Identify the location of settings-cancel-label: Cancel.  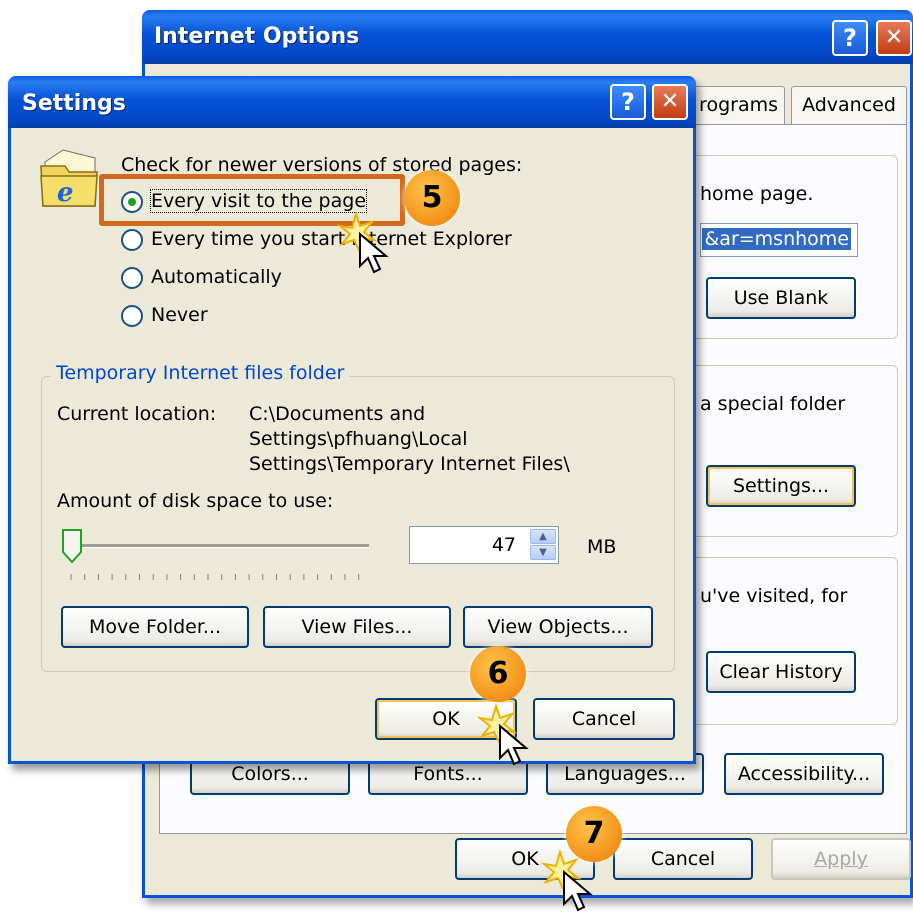
(604, 719).